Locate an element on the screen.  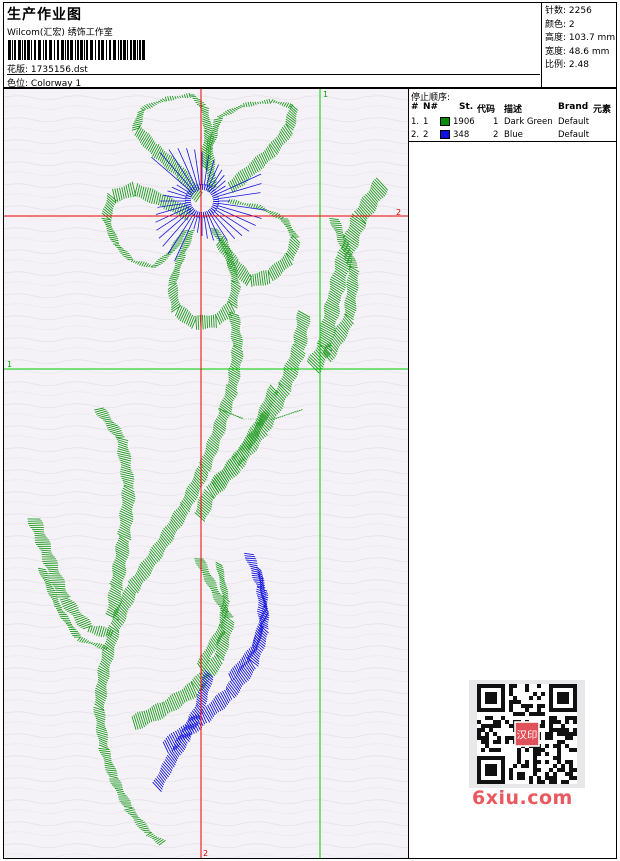
design-label: 花版: is located at coordinates (18, 70).